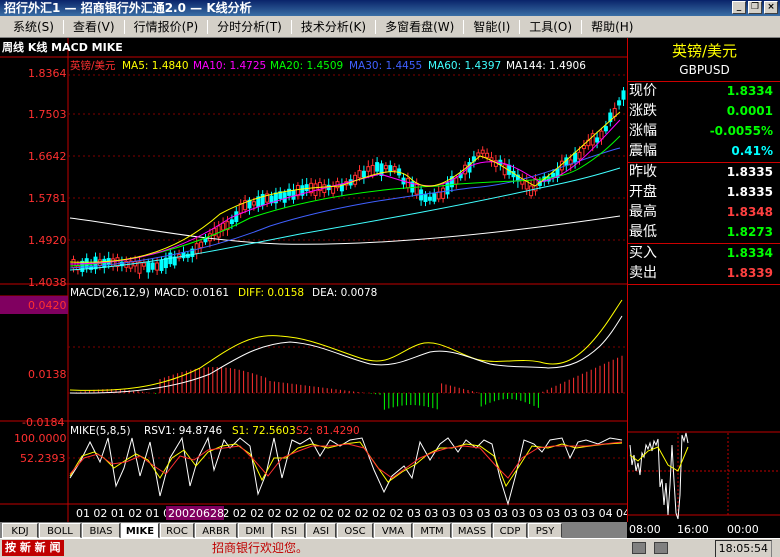 Image resolution: width=780 pixels, height=557 pixels. Describe the element at coordinates (546, 66) in the screenshot. I see `legend-ma144: MA144: 1.4906` at that location.